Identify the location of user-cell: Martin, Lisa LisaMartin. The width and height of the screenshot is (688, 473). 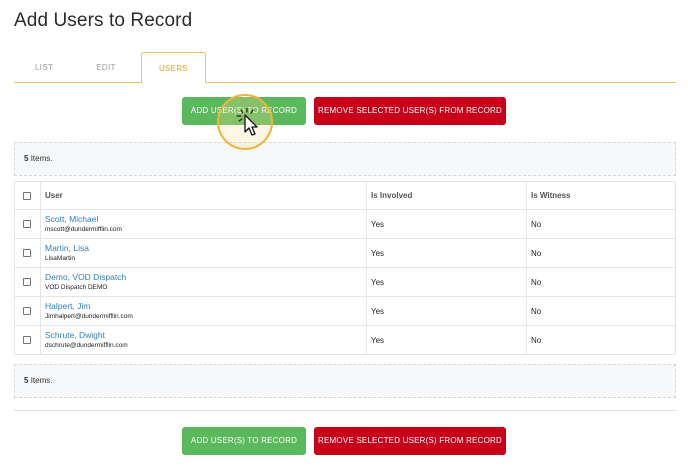
(204, 253).